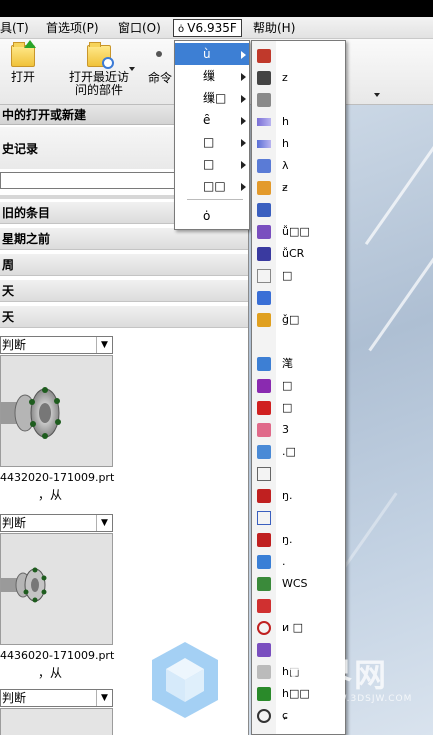  What do you see at coordinates (207, 28) in the screenshot?
I see `menu-plugin: ȯ V6.935F` at bounding box center [207, 28].